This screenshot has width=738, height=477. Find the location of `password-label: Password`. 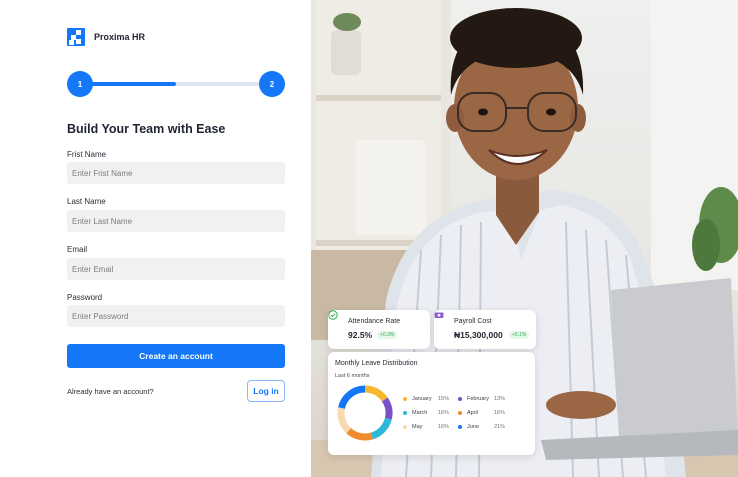

password-label: Password is located at coordinates (85, 297).